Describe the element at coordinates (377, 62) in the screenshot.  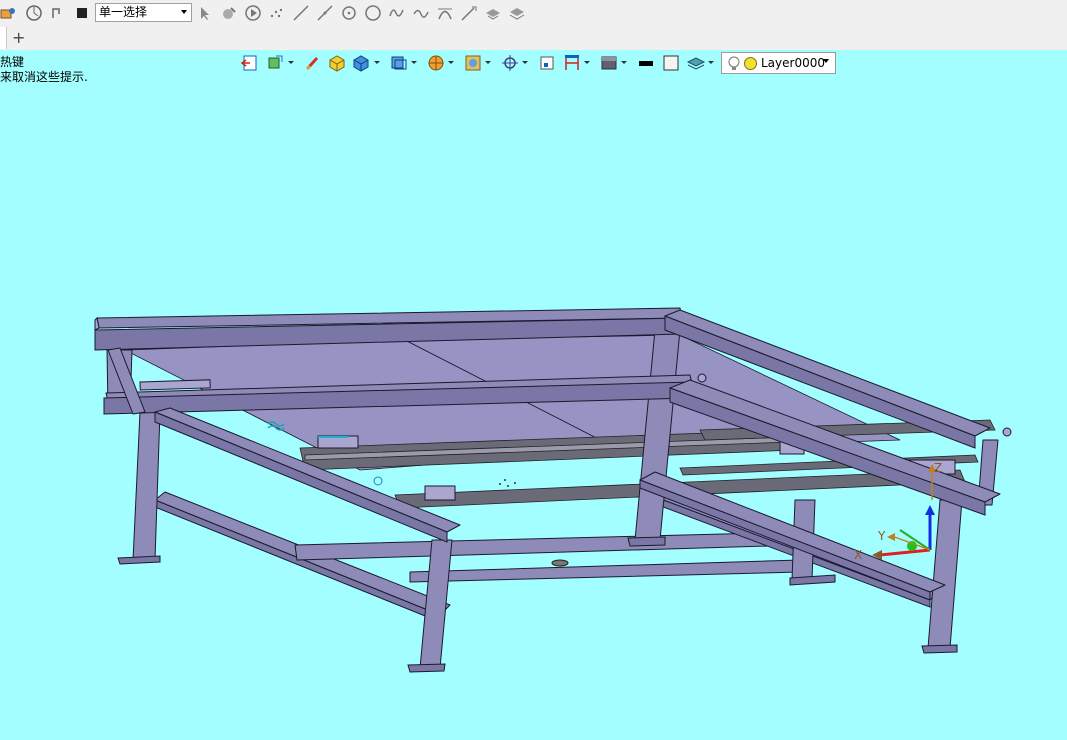
I see `cube-dropdown` at that location.